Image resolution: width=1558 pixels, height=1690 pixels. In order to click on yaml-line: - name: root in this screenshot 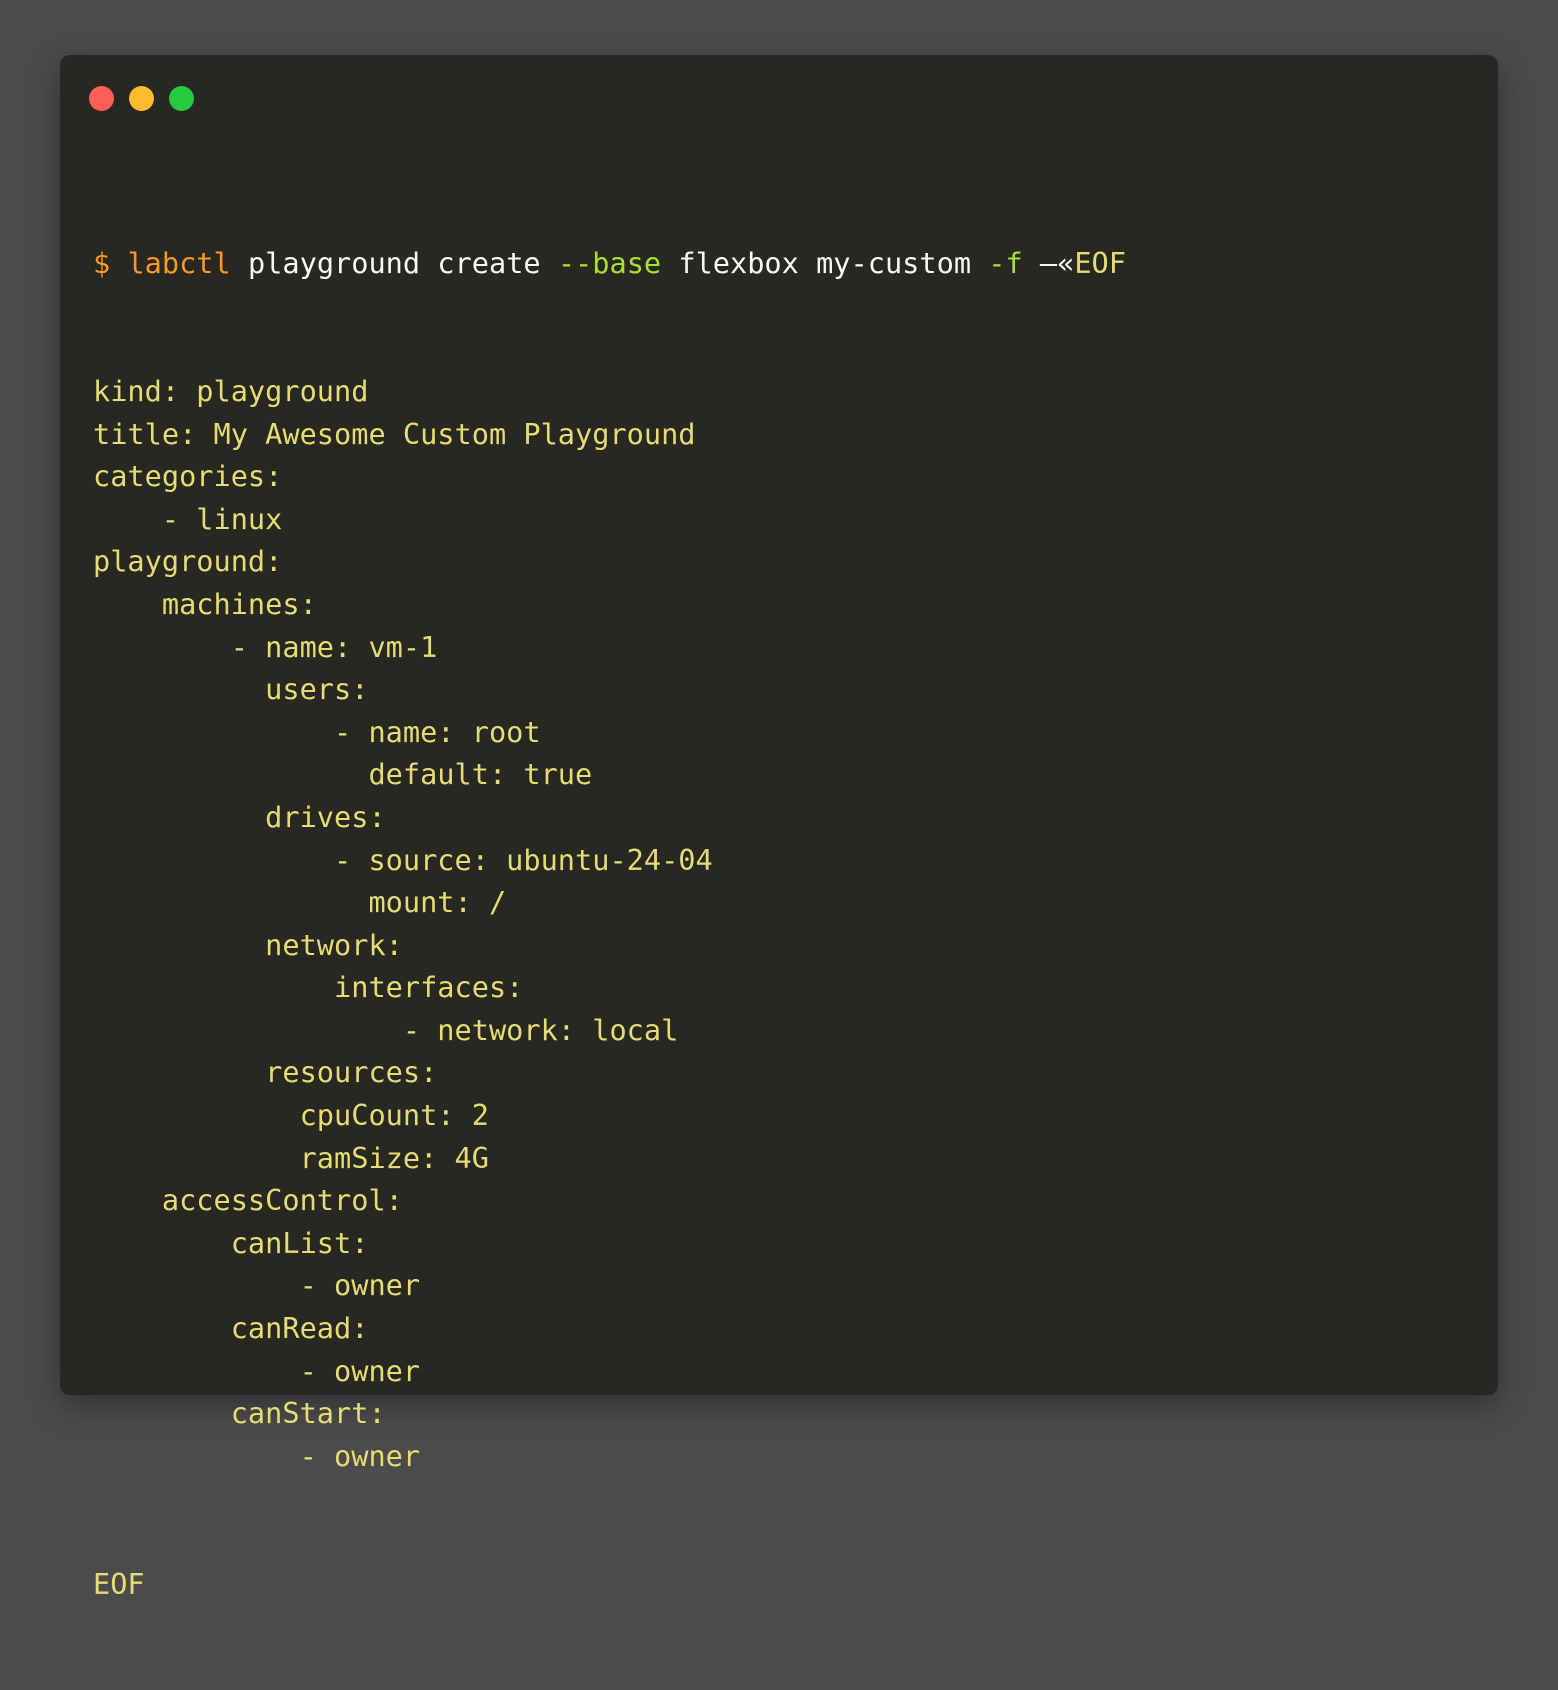, I will do `click(317, 731)`.